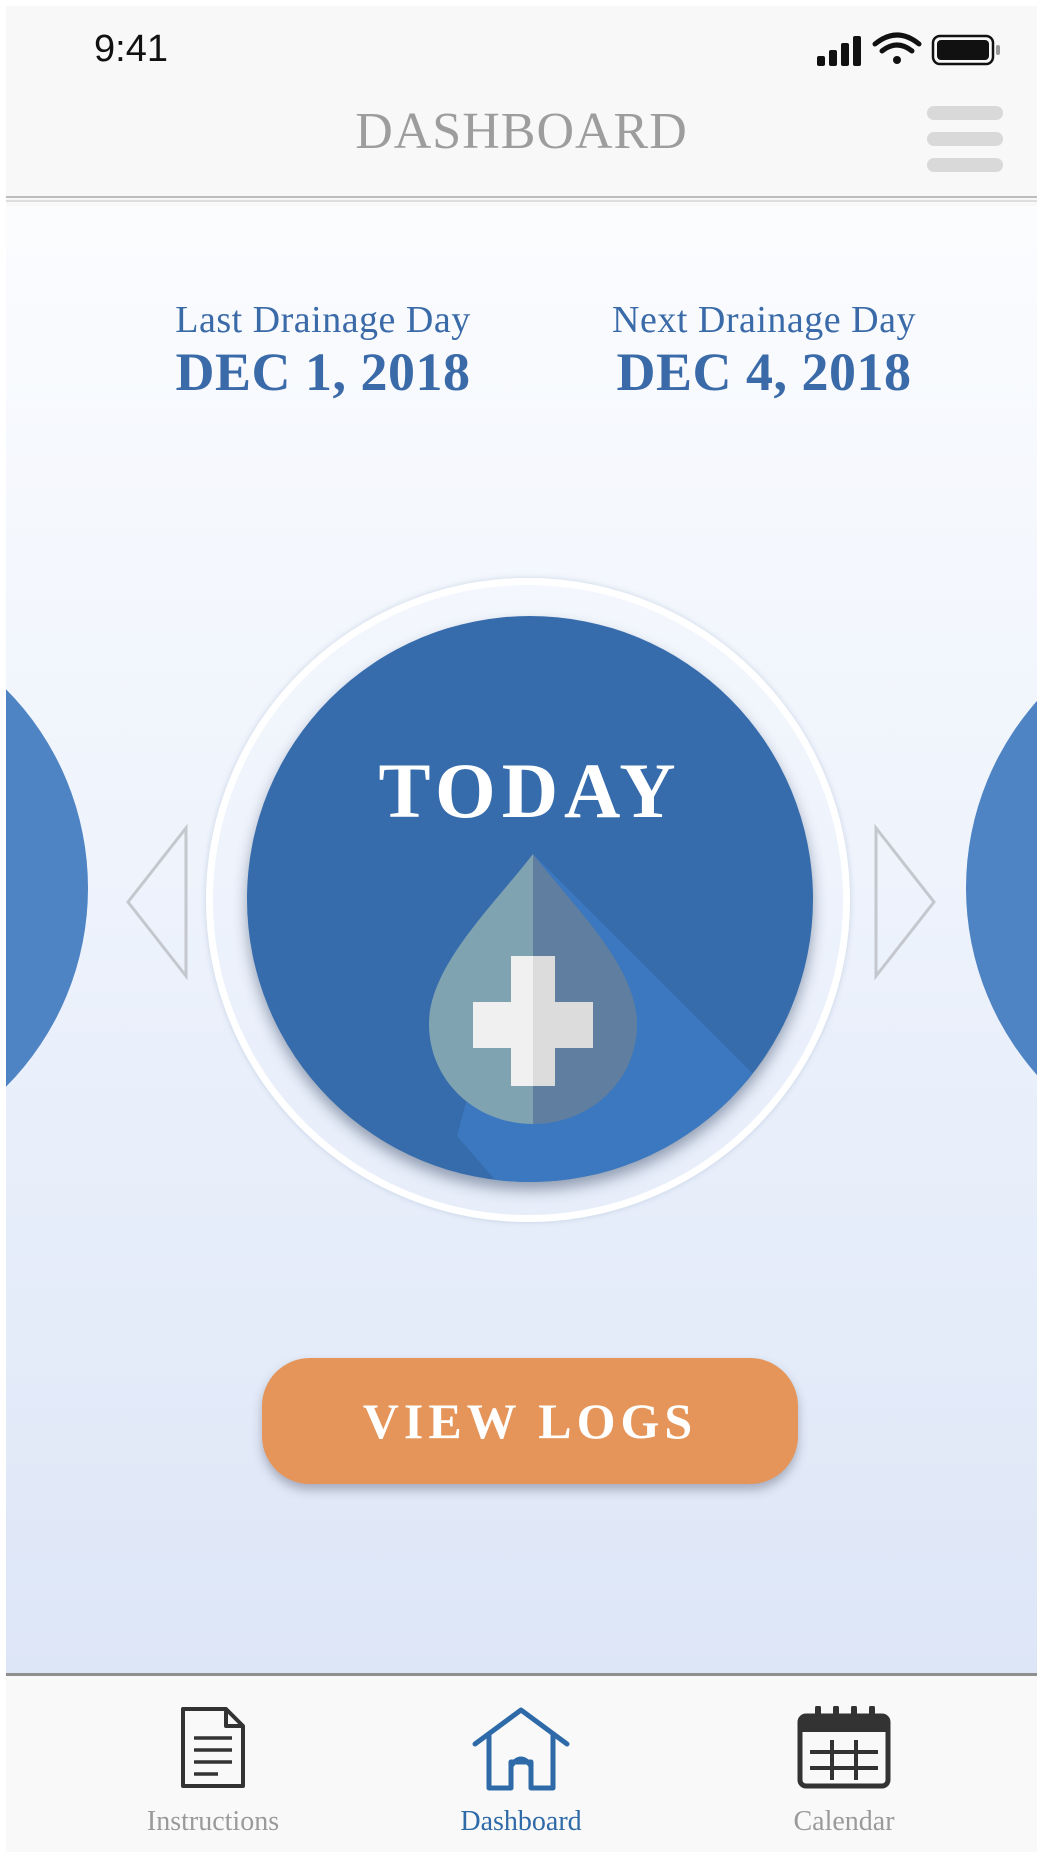 This screenshot has height=1852, width=1037. Describe the element at coordinates (530, 1421) in the screenshot. I see `view-logs-button: VIEW LOGS` at that location.